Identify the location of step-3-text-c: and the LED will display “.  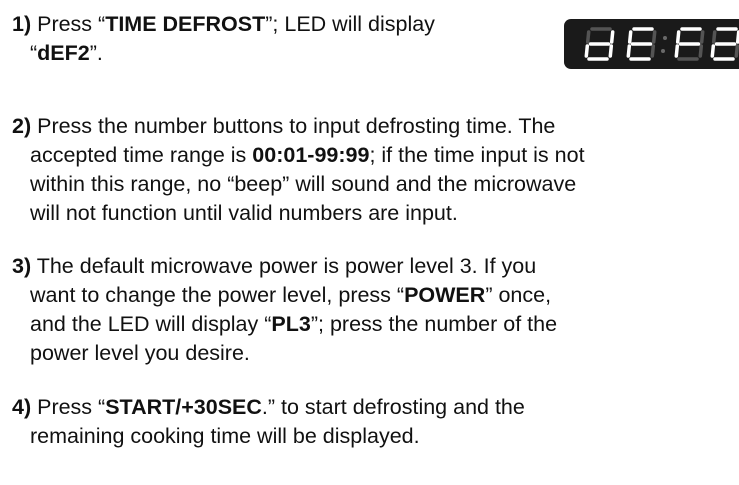
(151, 324).